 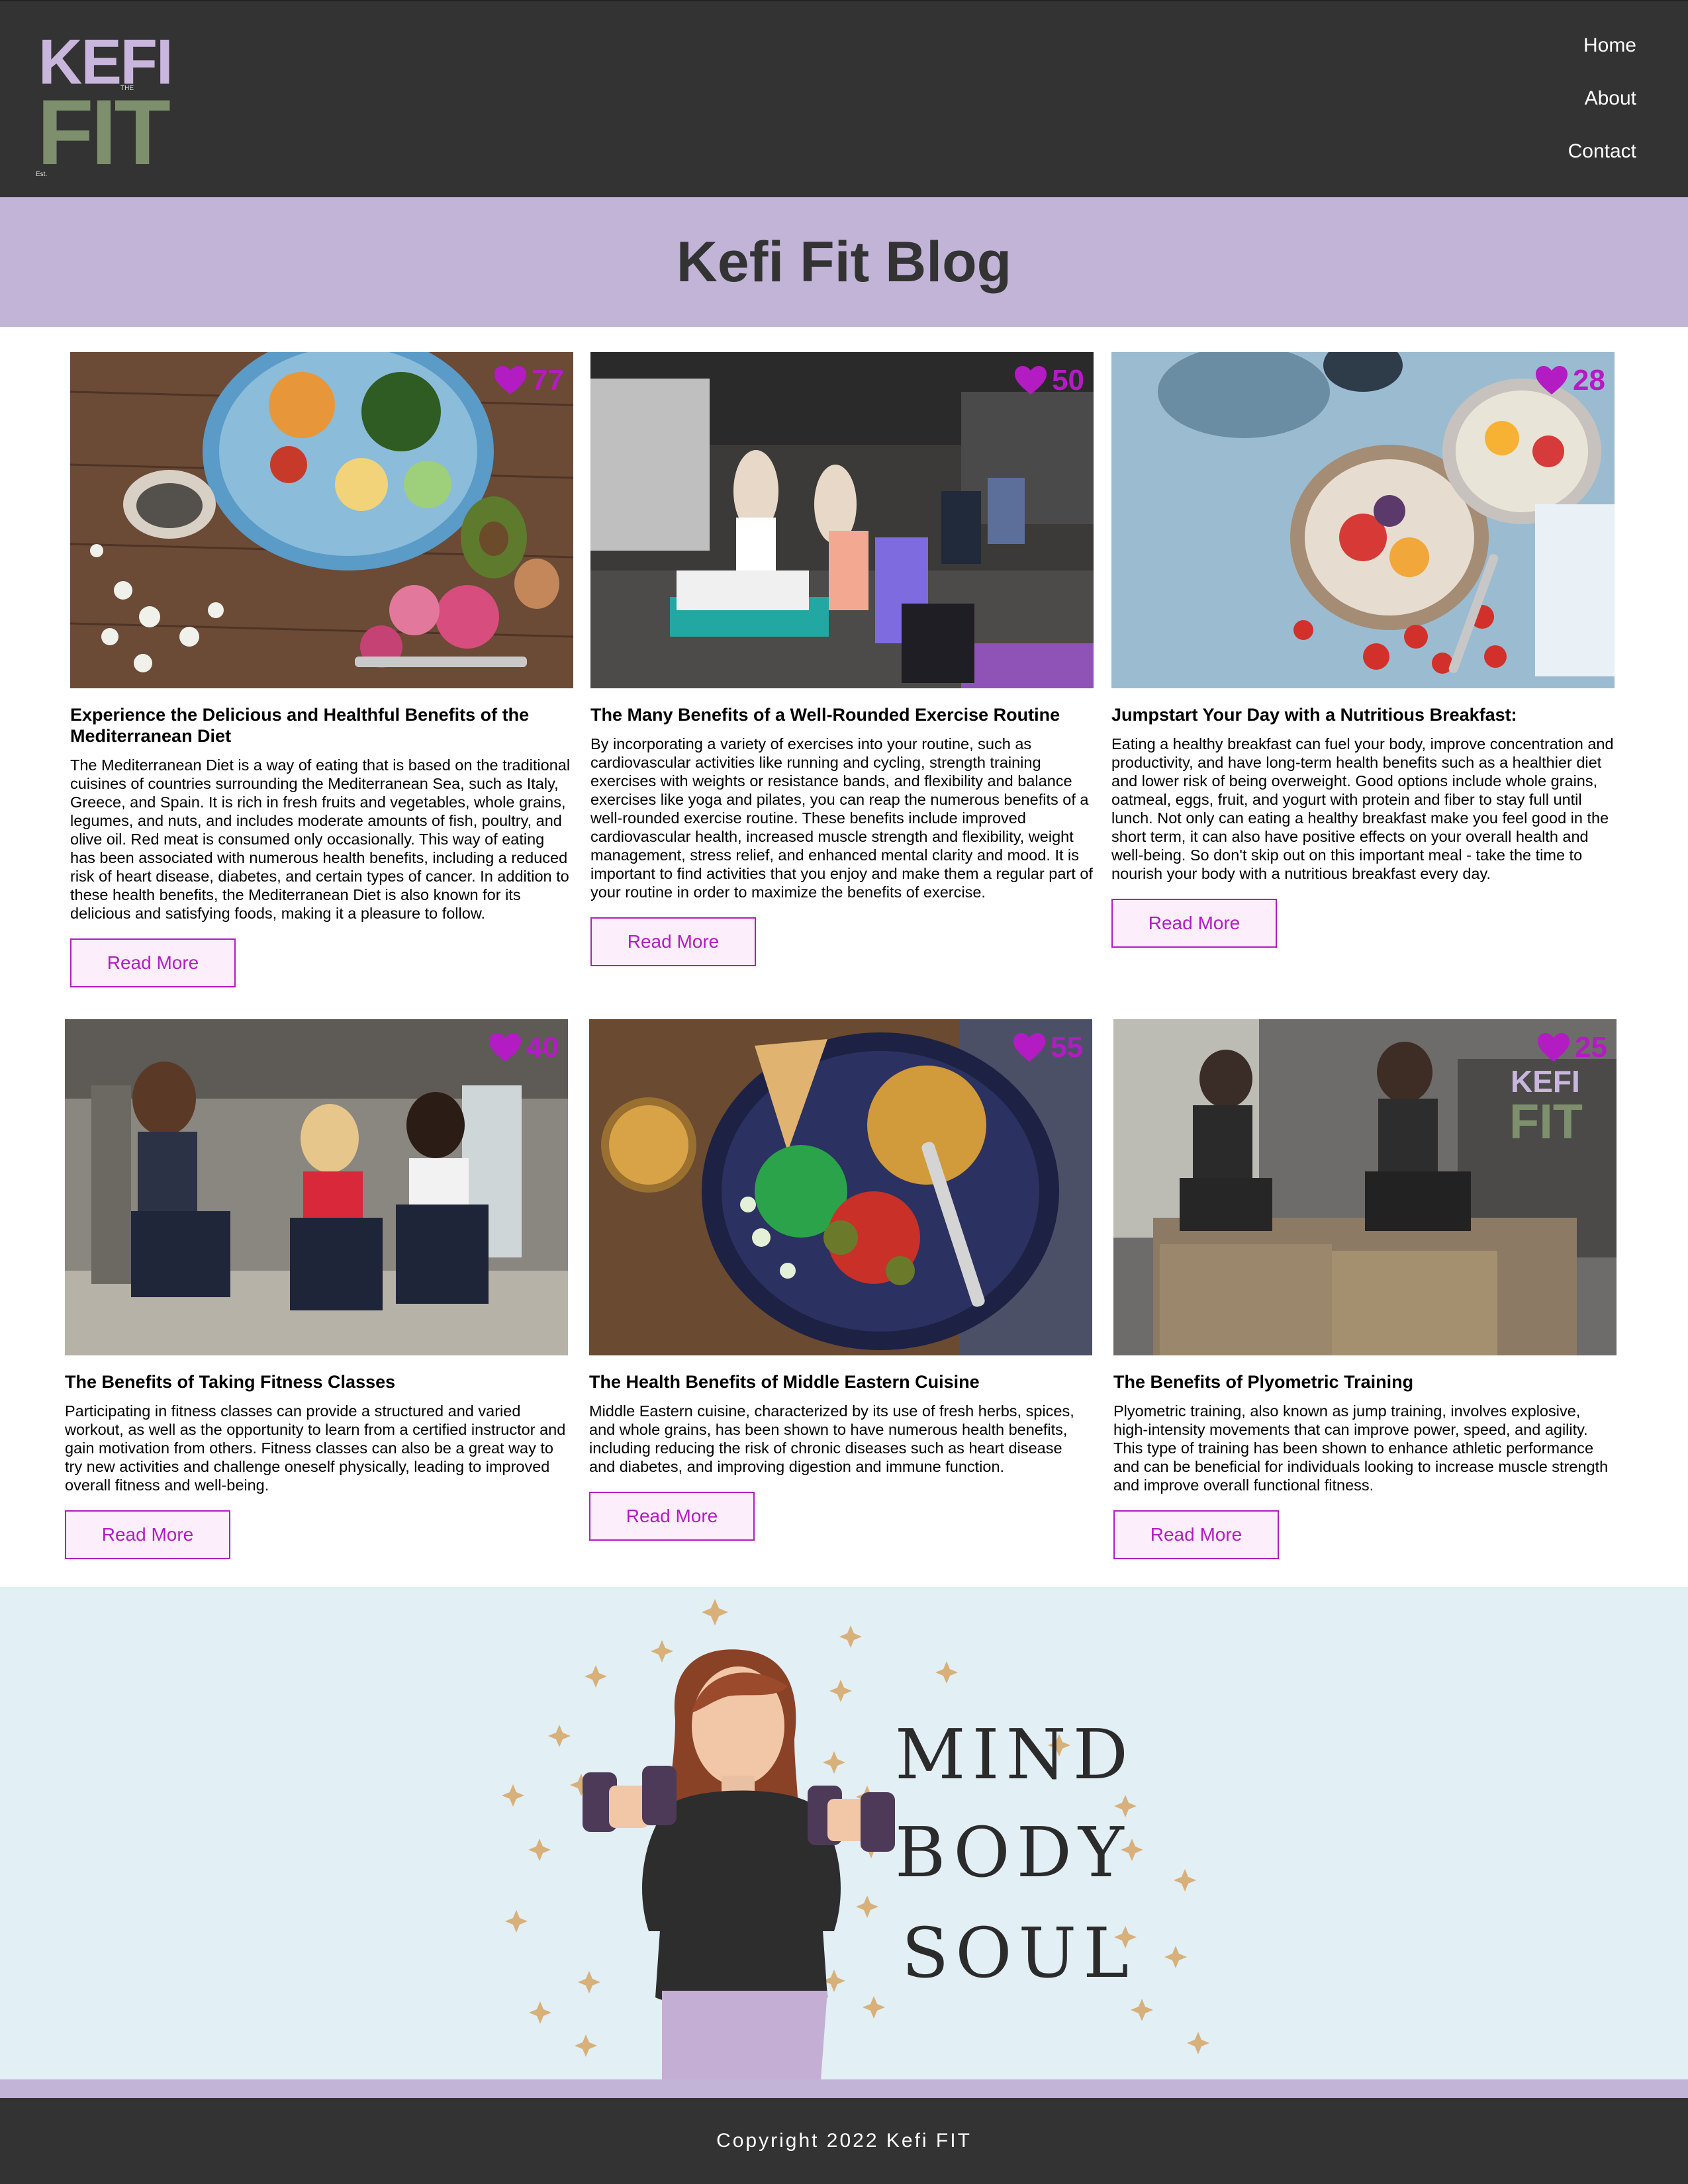 I want to click on post-image-middle-eastern: 55, so click(x=840, y=1187).